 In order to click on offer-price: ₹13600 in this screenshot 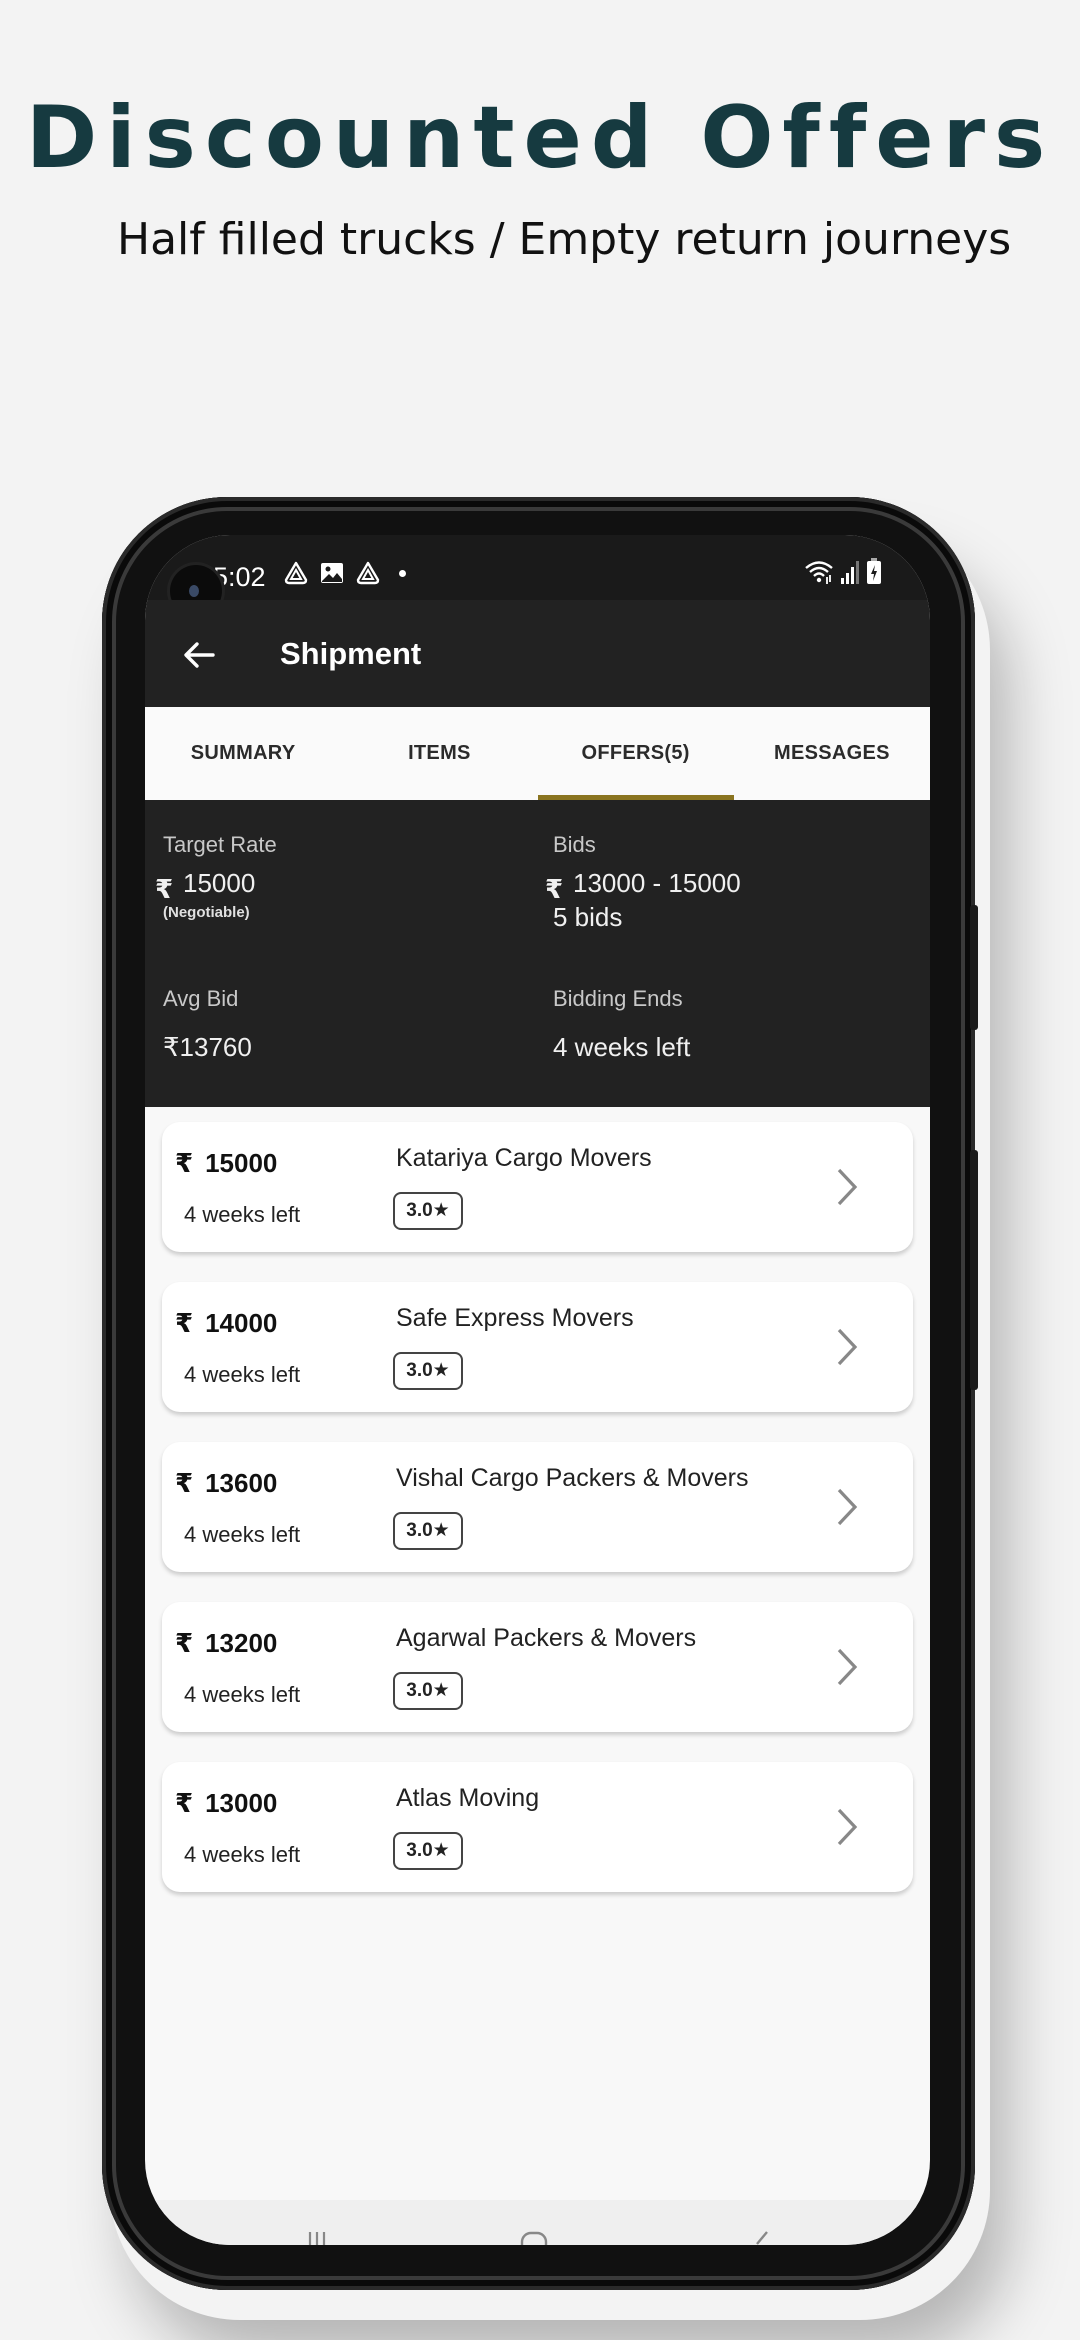, I will do `click(226, 1483)`.